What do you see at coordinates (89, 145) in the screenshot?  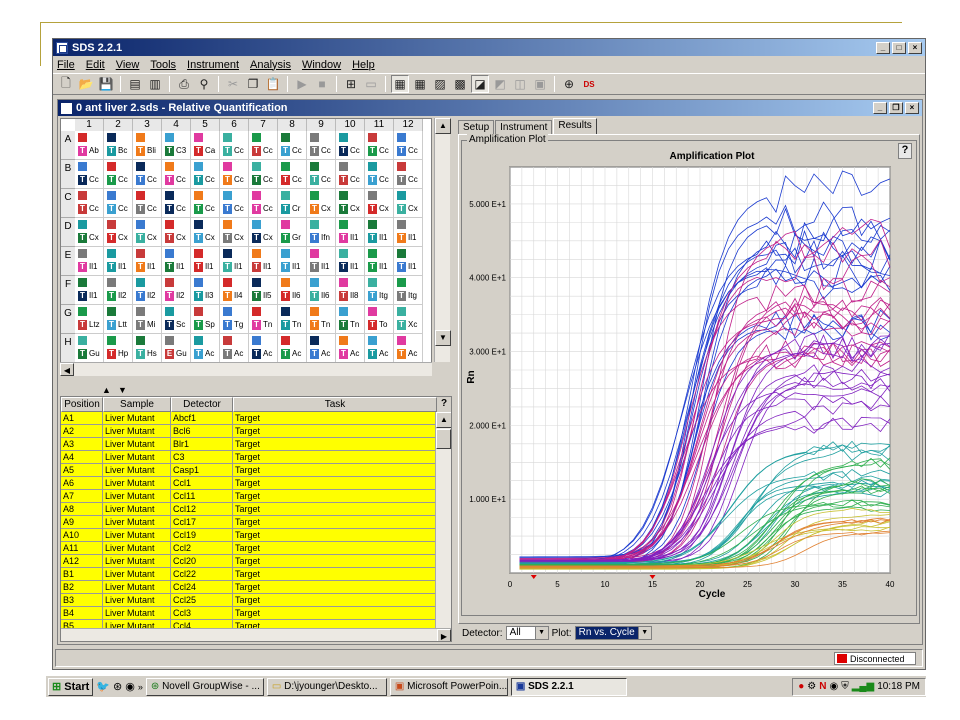 I see `plate-well: T Ab` at bounding box center [89, 145].